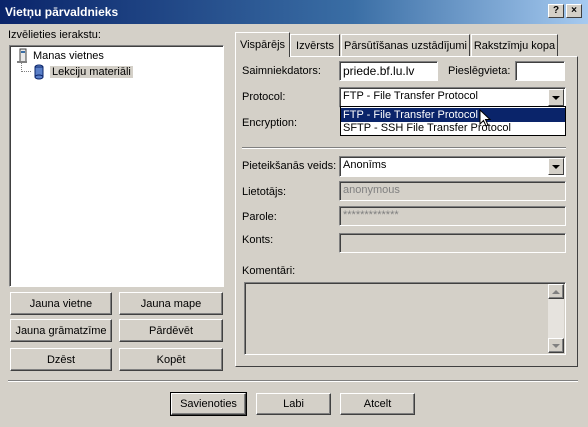 This screenshot has height=427, width=588. I want to click on close-icon: ×, so click(574, 10).